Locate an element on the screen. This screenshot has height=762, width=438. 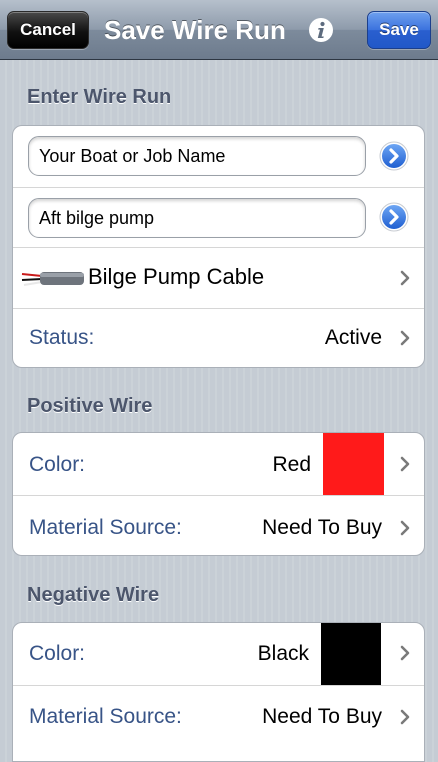
negative-color-label: Color: is located at coordinates (57, 653).